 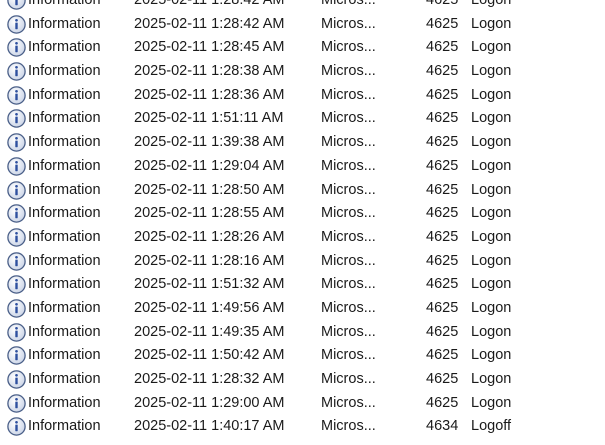 I want to click on event-datetime: 2025-02-11 1:28:50 AM, so click(x=209, y=189).